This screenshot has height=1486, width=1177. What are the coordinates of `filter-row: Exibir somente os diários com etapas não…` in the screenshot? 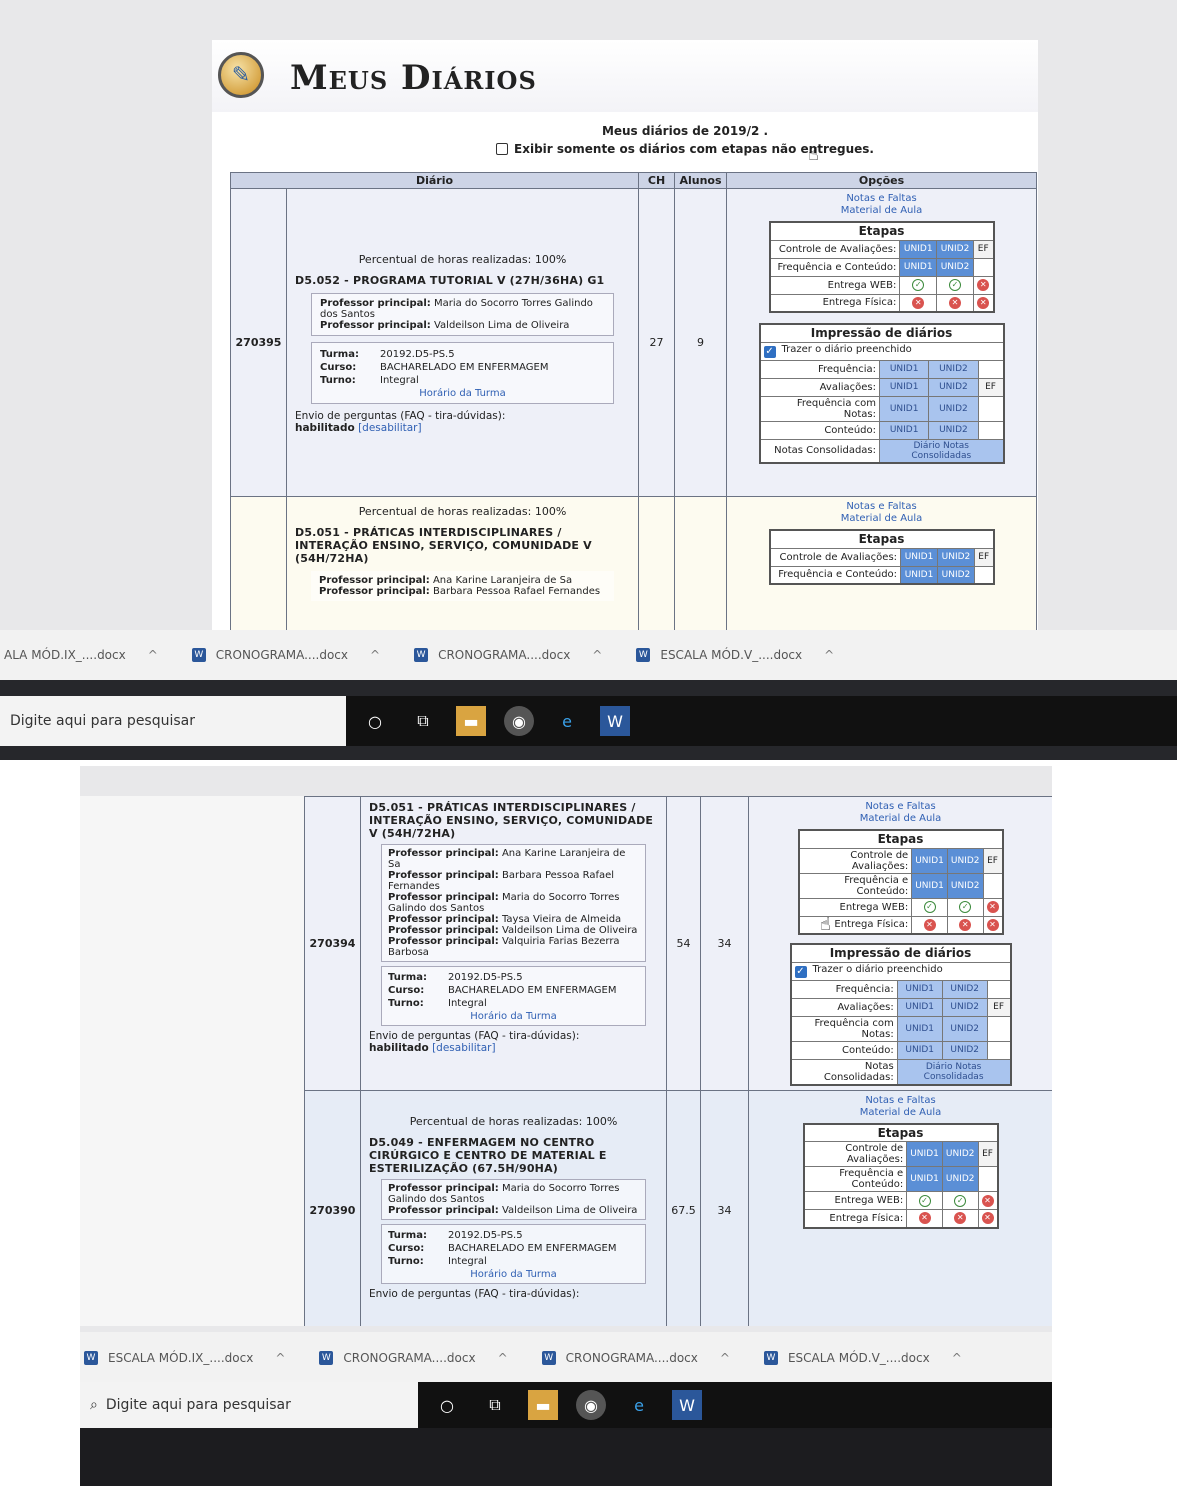 It's located at (685, 149).